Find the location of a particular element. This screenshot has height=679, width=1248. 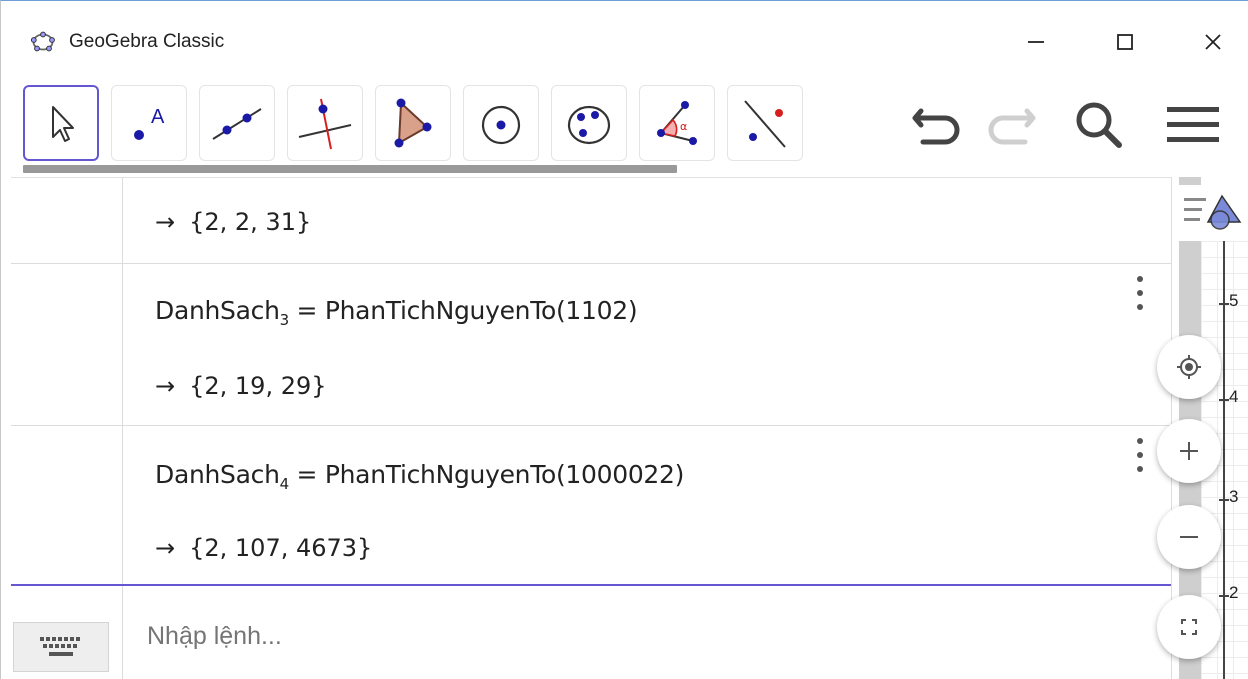

menu-button is located at coordinates (1193, 125).